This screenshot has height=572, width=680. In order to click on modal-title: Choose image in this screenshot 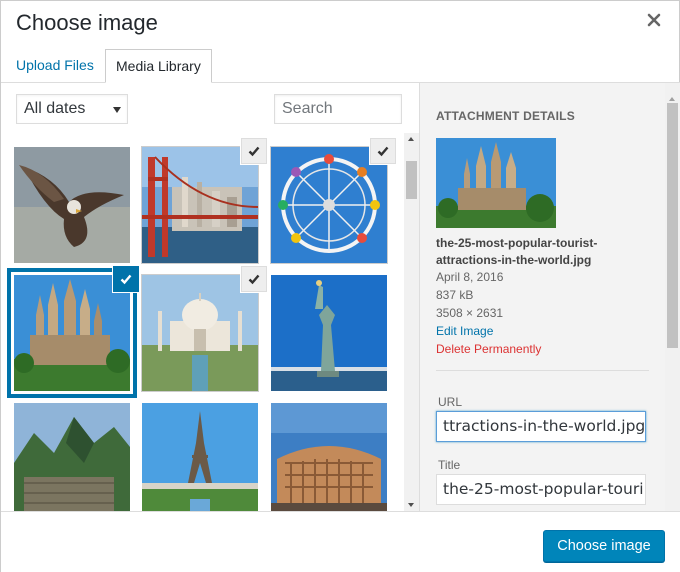, I will do `click(87, 22)`.